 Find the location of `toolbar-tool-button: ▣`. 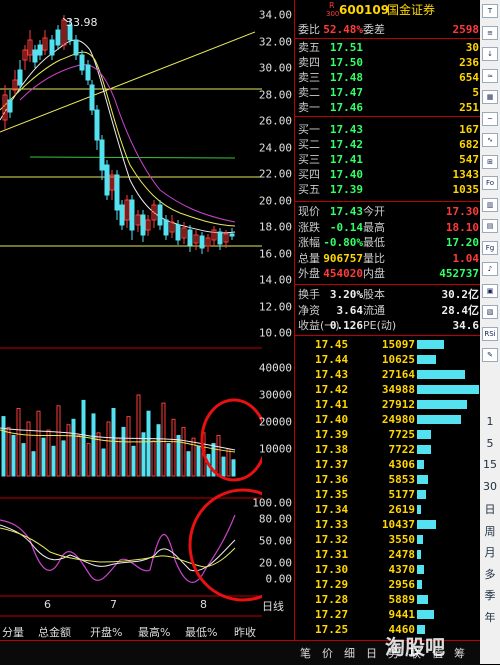

toolbar-tool-button: ▣ is located at coordinates (490, 290).